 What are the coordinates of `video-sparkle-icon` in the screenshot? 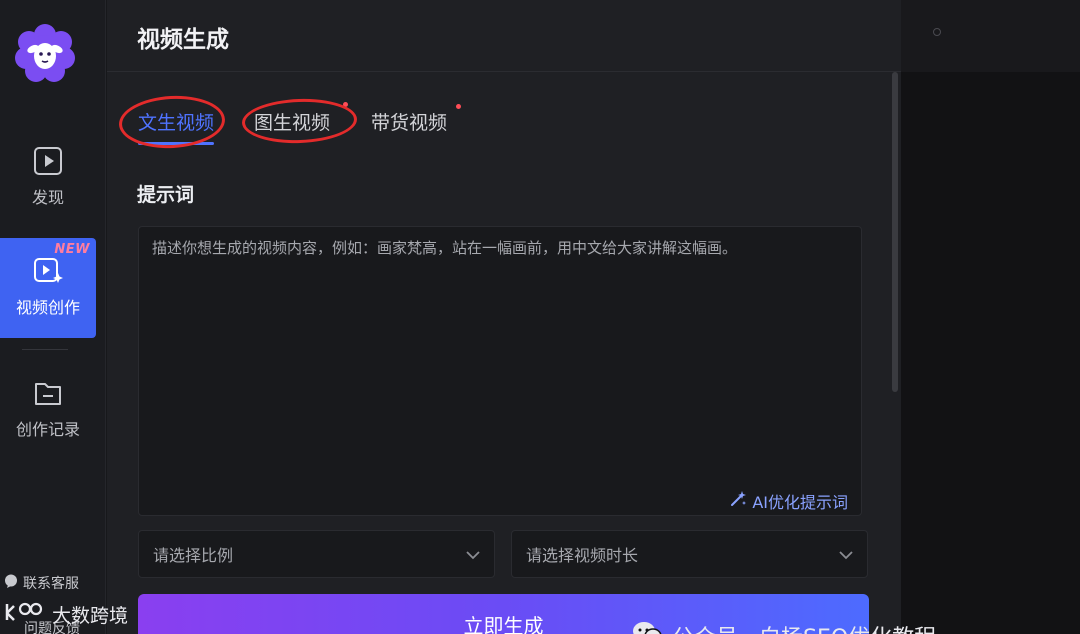 It's located at (48, 271).